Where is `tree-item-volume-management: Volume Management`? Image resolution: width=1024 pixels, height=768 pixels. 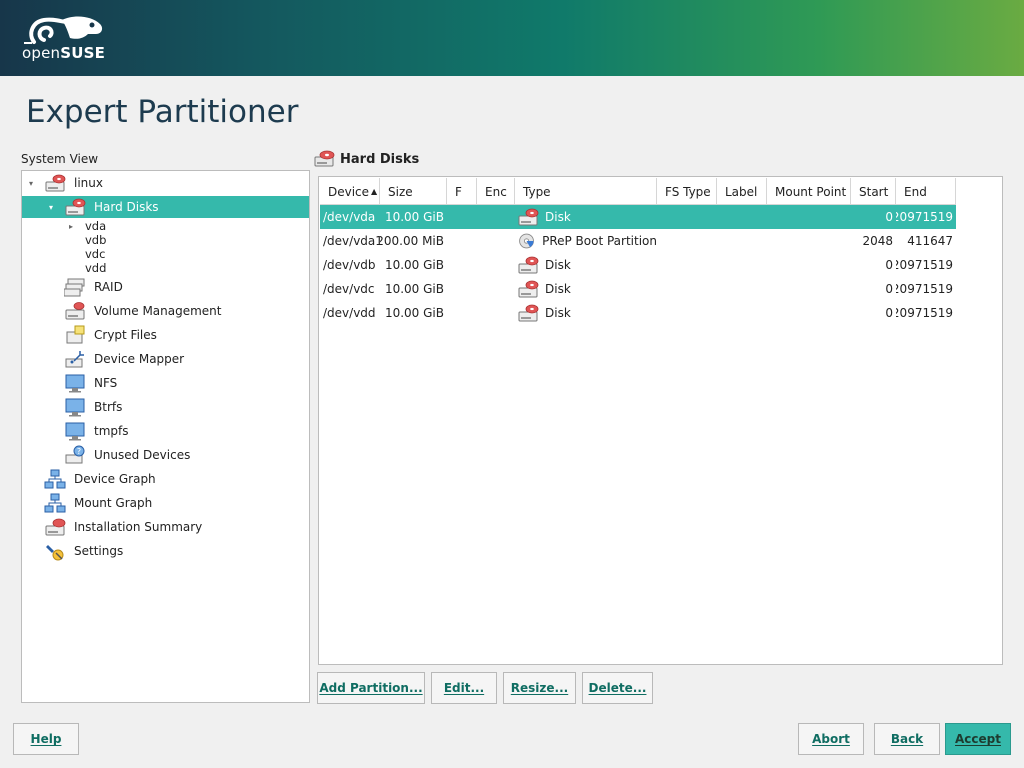
tree-item-volume-management: Volume Management is located at coordinates (165, 311).